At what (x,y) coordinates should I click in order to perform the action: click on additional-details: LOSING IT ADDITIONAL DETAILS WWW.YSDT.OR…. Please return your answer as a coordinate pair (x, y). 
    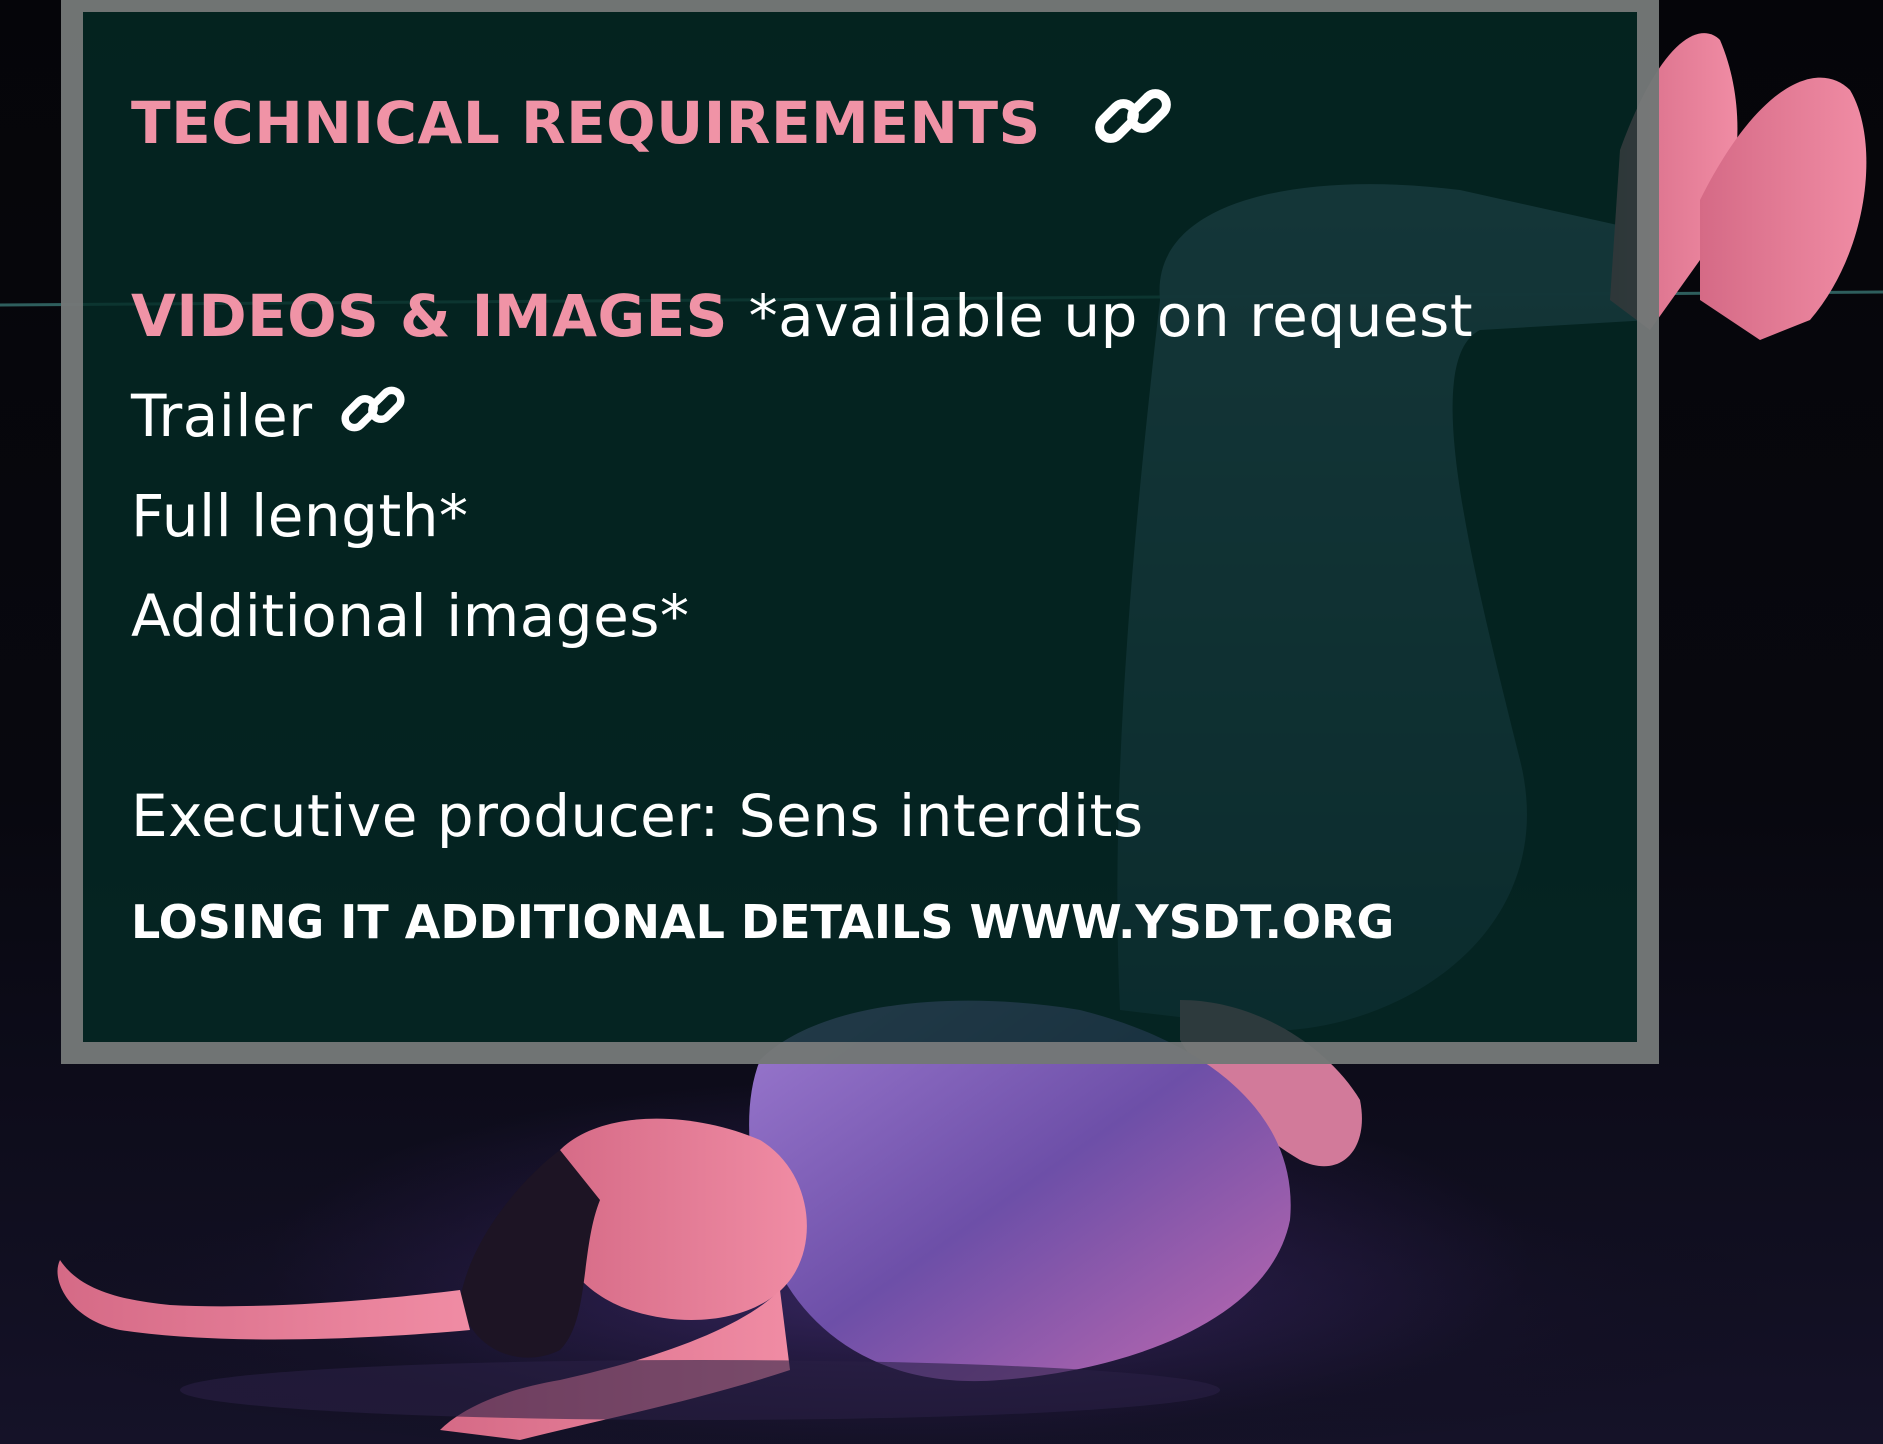
    Looking at the image, I should click on (762, 922).